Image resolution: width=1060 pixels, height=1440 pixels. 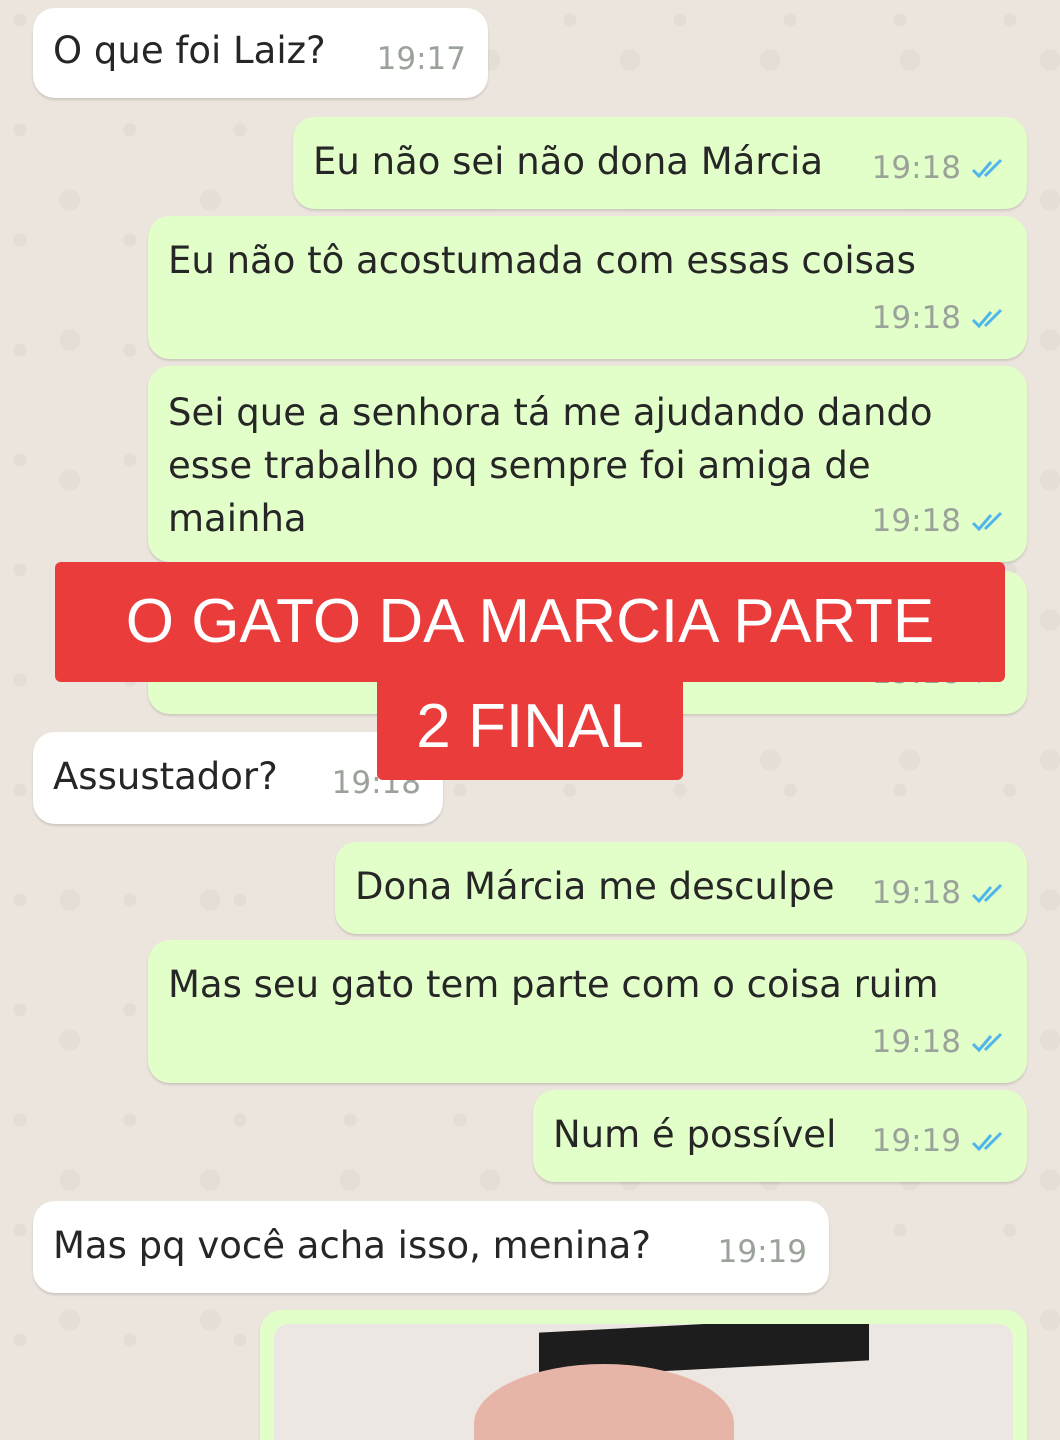 I want to click on message-bubble-outgoing: Dona Márcia me desculpe 19:18, so click(x=681, y=888).